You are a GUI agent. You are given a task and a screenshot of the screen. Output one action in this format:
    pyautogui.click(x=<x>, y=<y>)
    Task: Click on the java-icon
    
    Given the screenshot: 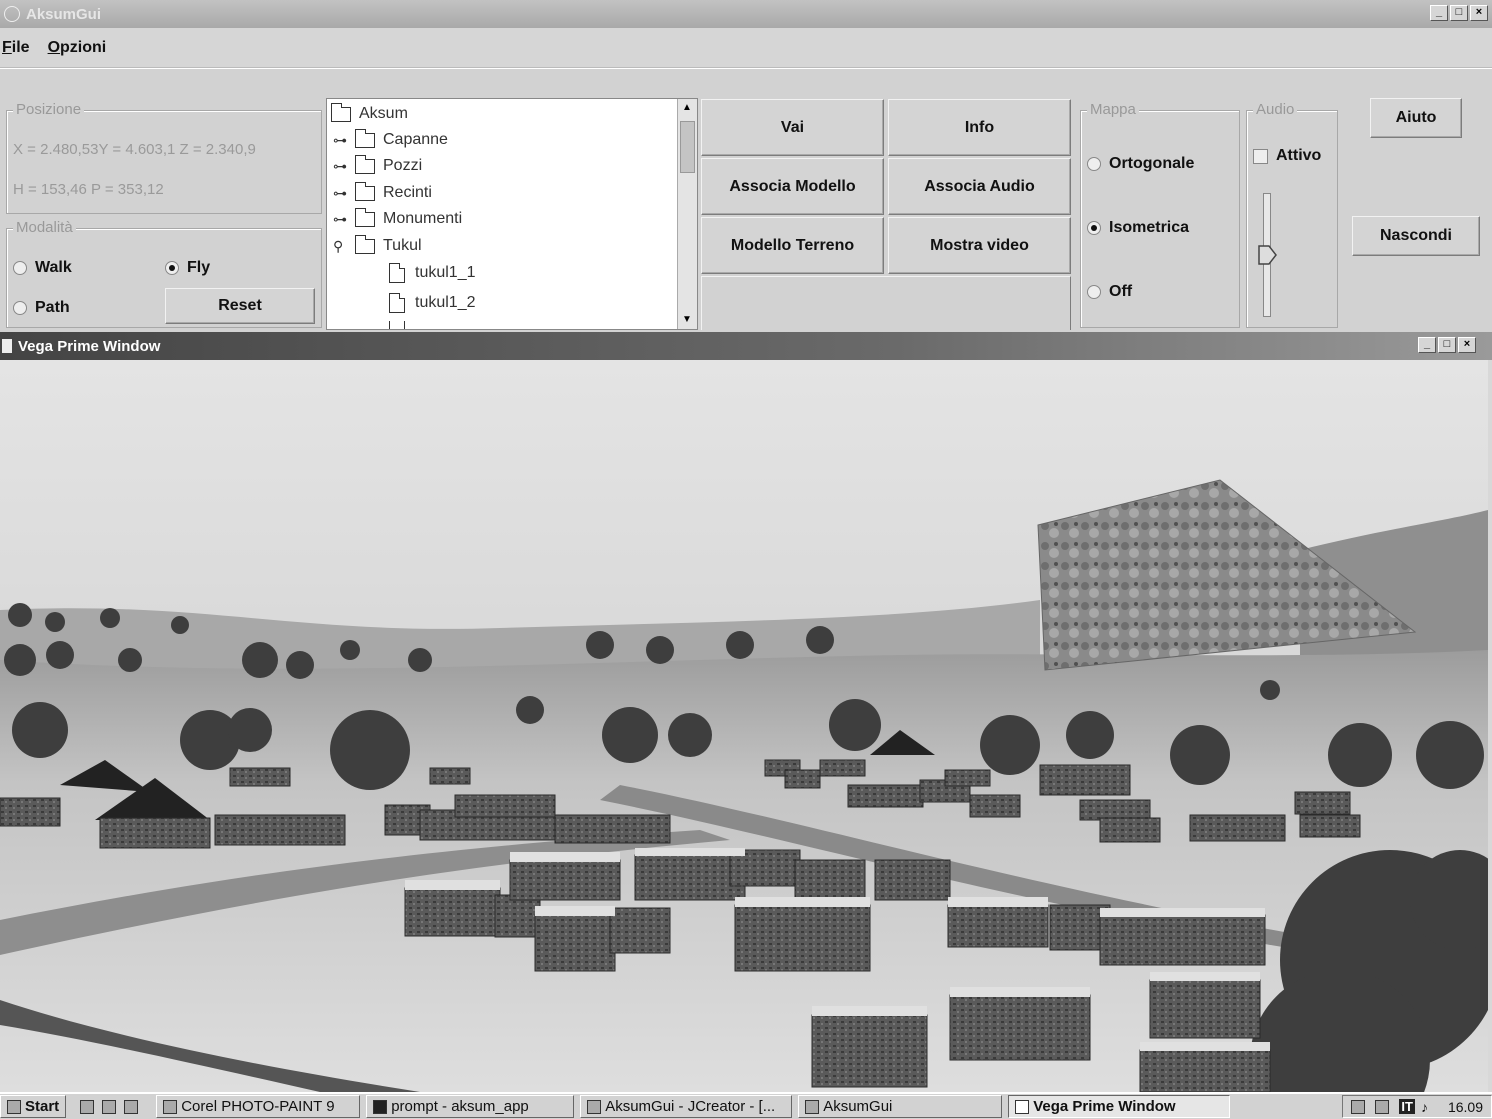 What is the action you would take?
    pyautogui.click(x=812, y=1106)
    